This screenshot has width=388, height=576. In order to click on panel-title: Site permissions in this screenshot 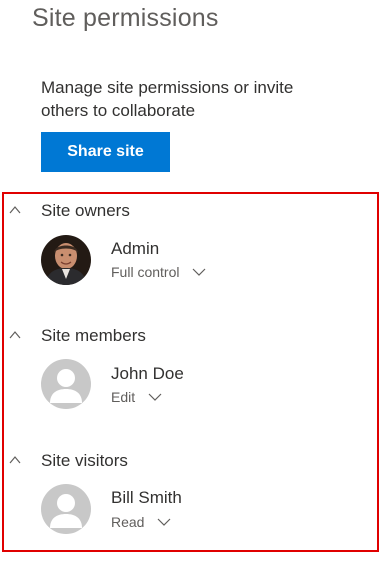, I will do `click(125, 18)`.